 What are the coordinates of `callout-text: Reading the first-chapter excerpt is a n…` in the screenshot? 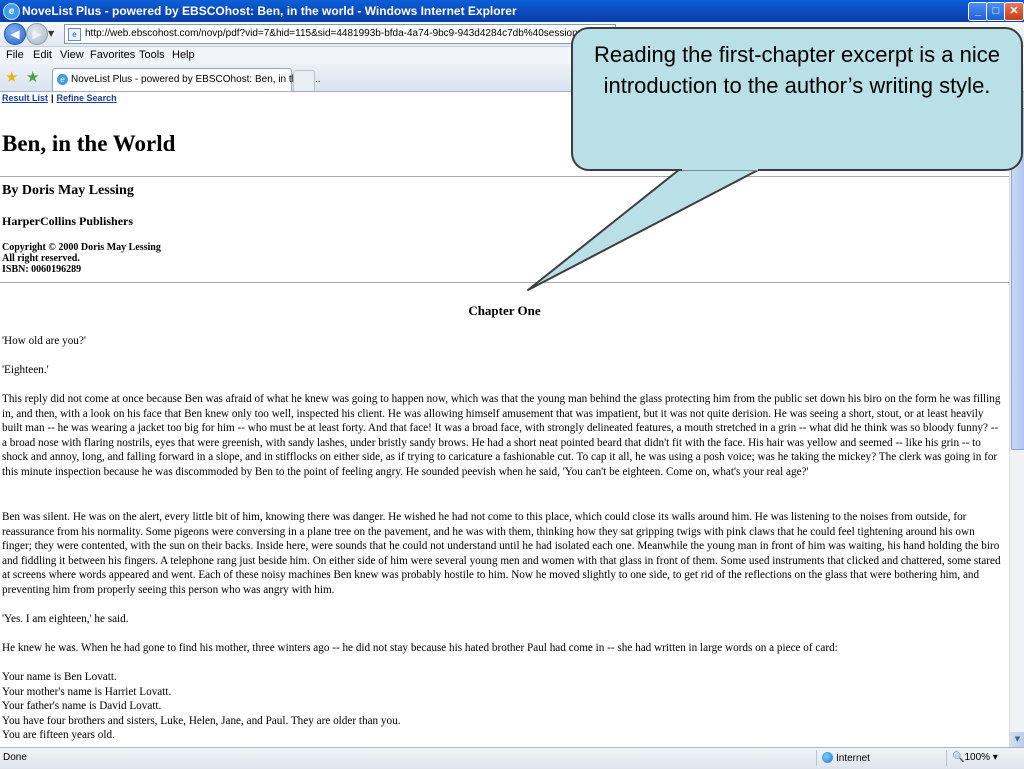 It's located at (797, 70).